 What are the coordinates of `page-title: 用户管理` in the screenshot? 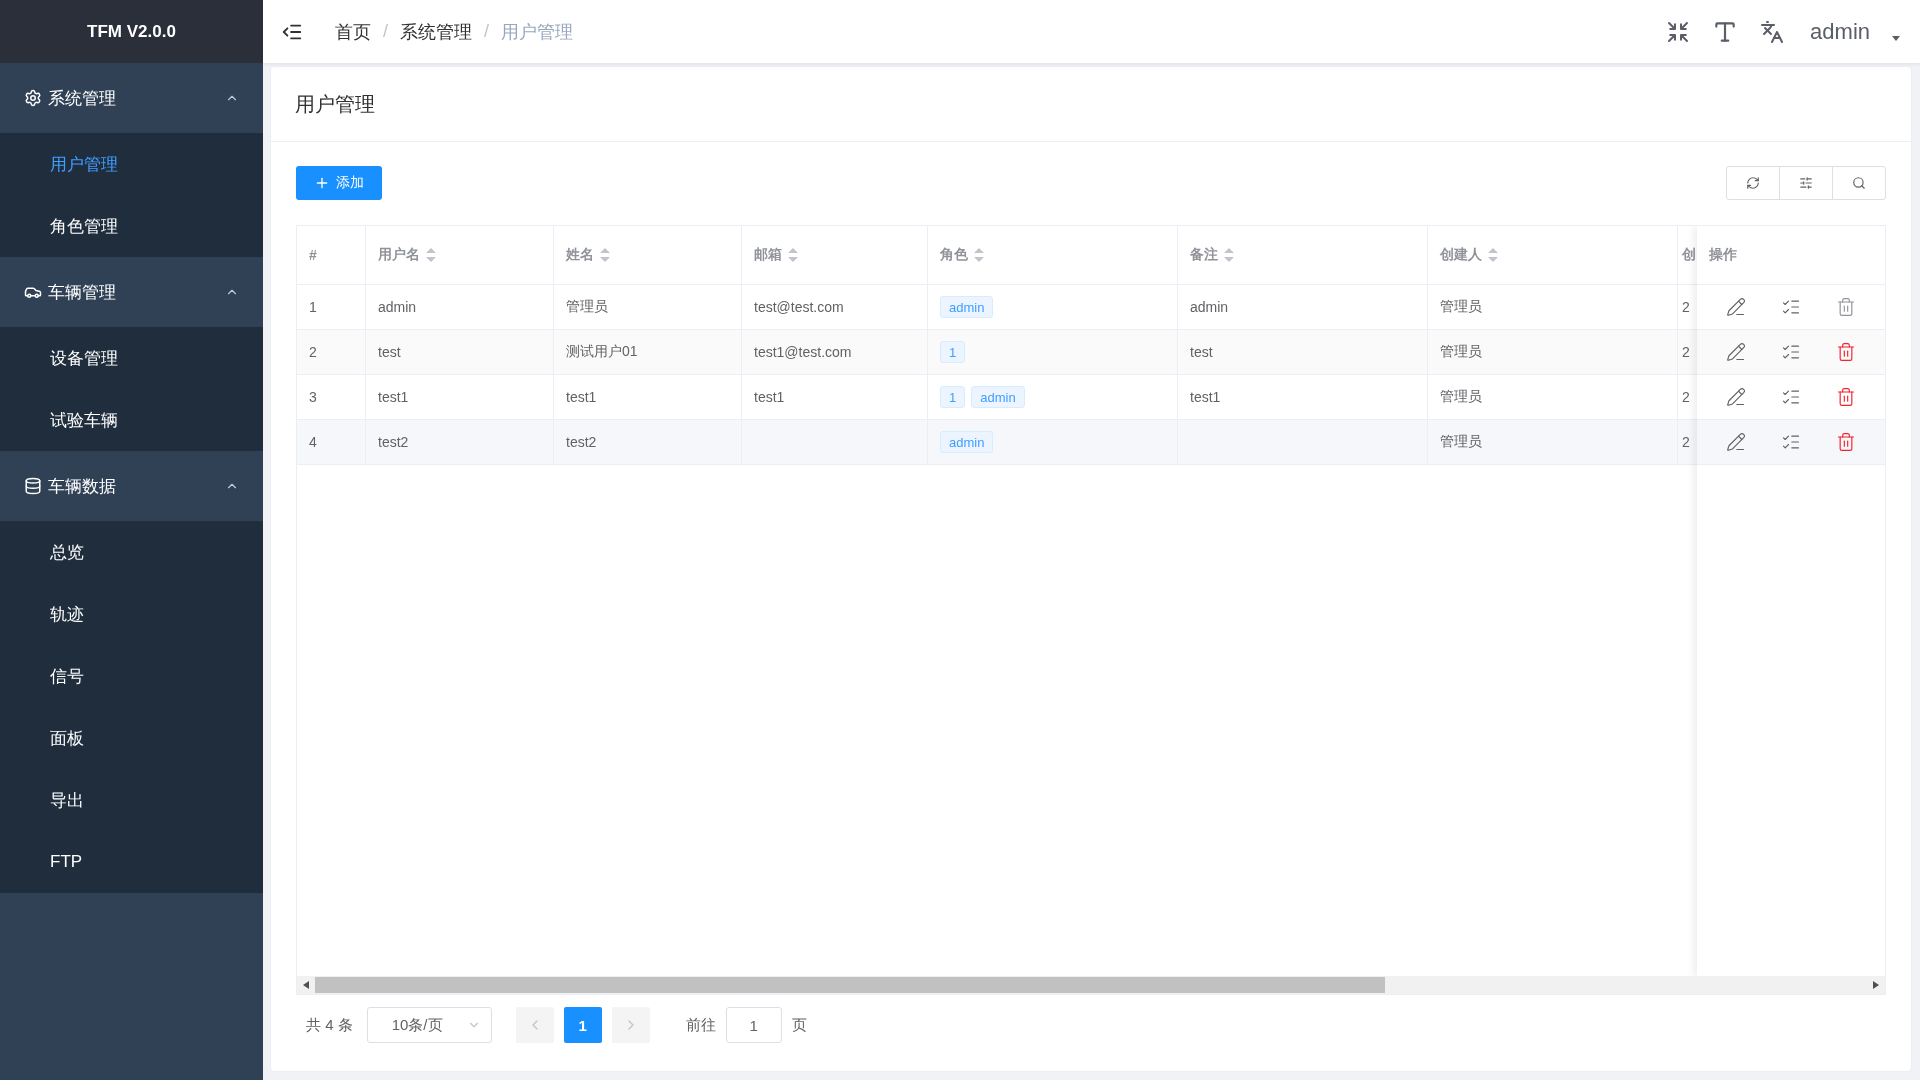 It's located at (1091, 104).